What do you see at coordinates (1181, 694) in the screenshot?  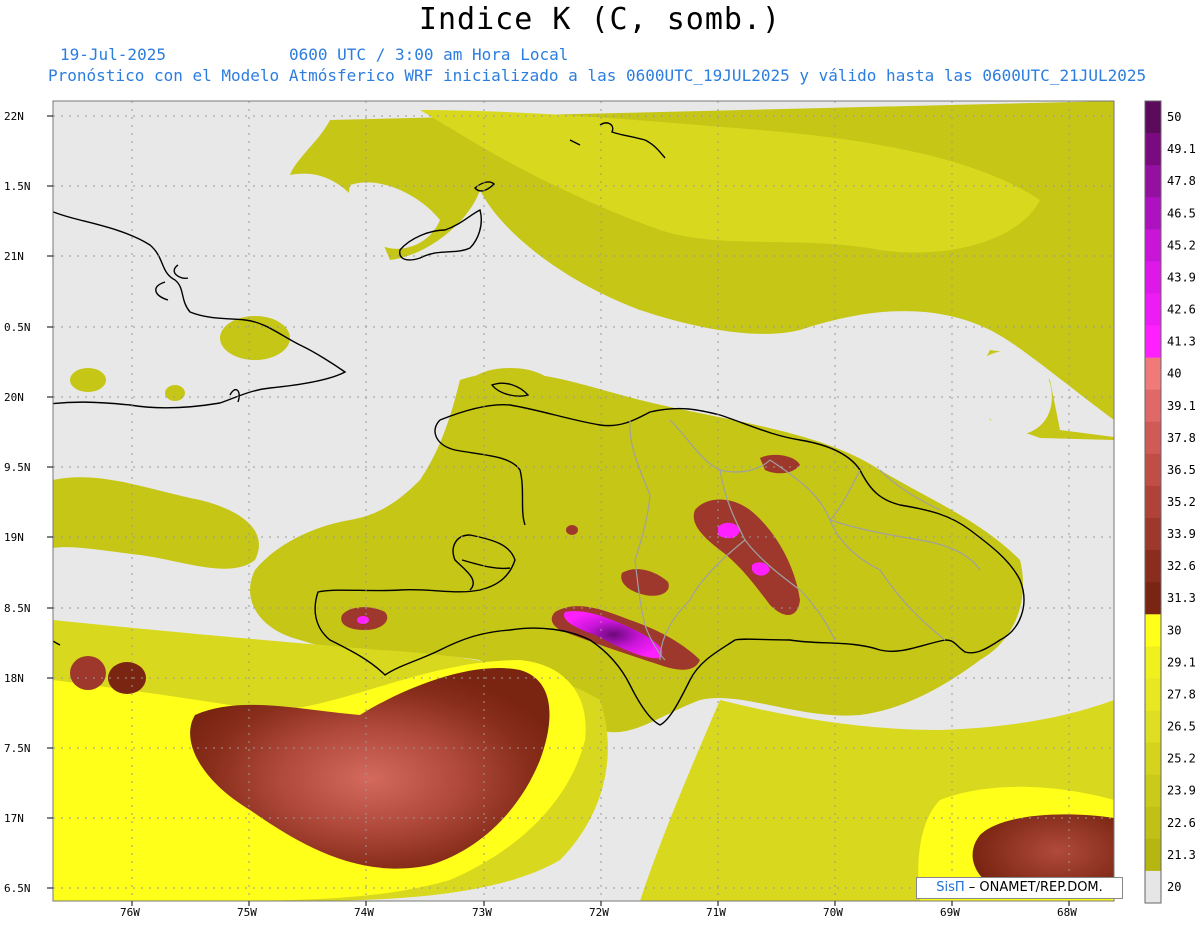 I see `colorbar-label: 27.8` at bounding box center [1181, 694].